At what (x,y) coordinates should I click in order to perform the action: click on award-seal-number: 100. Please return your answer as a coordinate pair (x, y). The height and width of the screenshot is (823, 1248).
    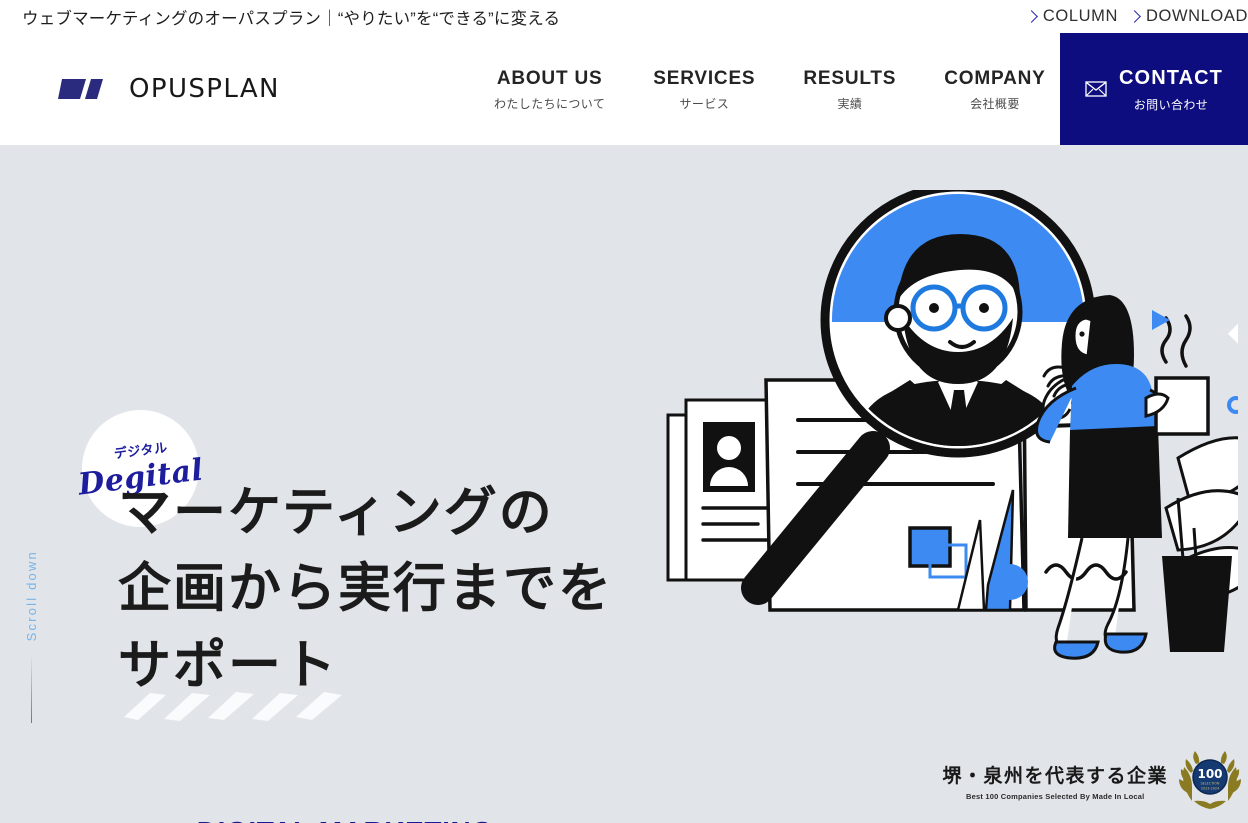
    Looking at the image, I should click on (1209, 774).